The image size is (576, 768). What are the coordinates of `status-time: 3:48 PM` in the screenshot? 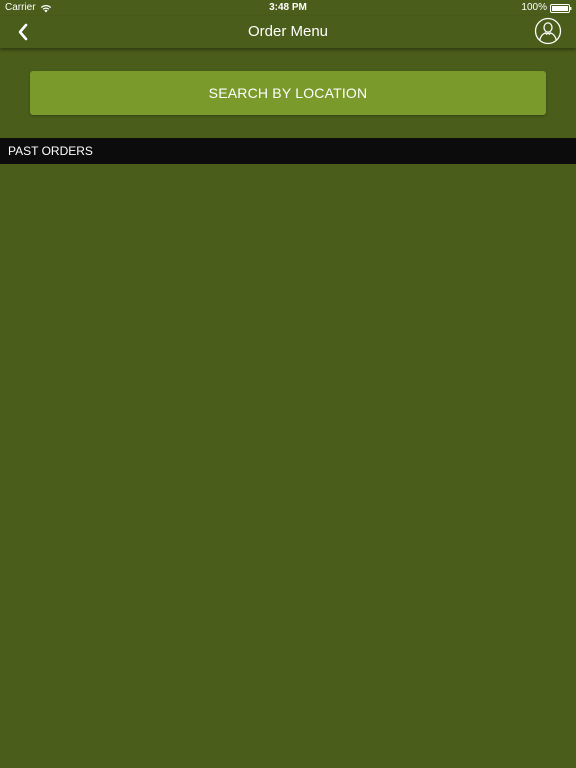 It's located at (288, 7).